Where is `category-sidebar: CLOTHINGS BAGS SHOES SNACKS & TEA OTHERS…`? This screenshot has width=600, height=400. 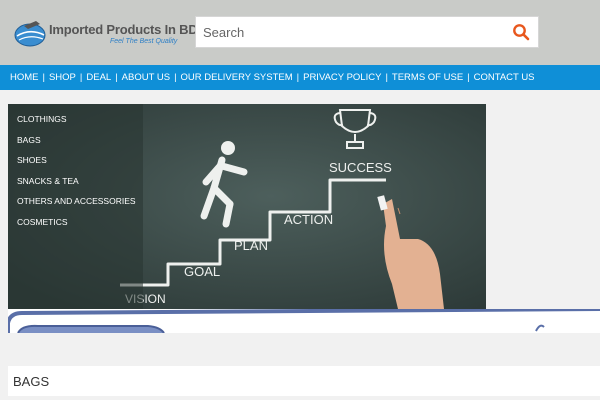 category-sidebar: CLOTHINGS BAGS SHOES SNACKS & TEA OTHERS… is located at coordinates (75, 218).